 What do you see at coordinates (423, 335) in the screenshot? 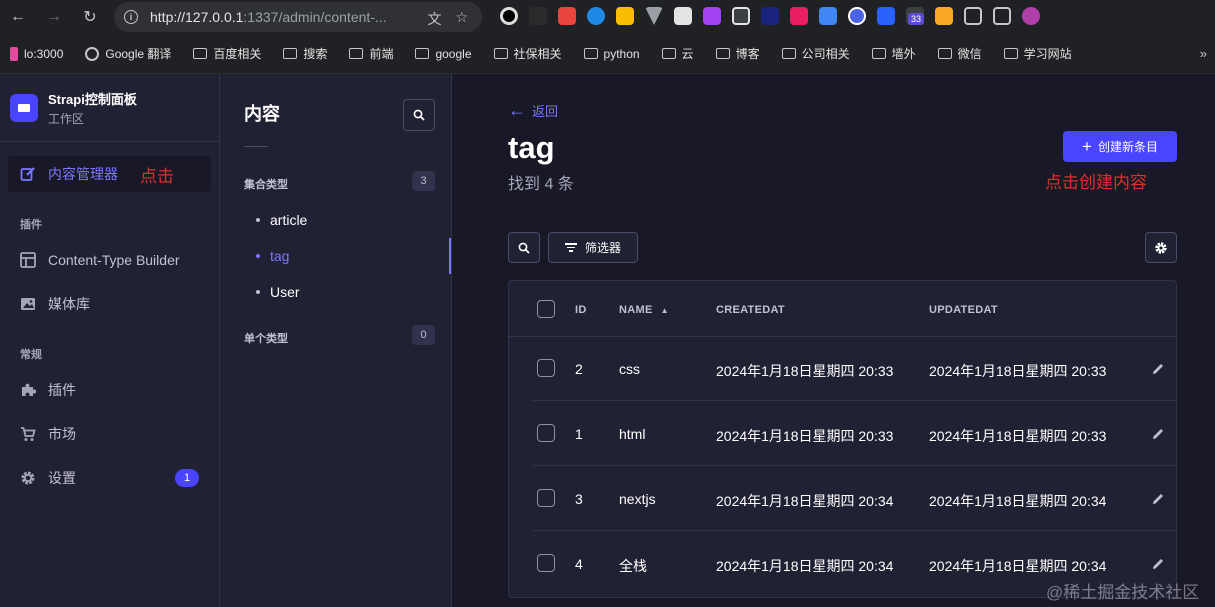
I see `single-types-count: 0` at bounding box center [423, 335].